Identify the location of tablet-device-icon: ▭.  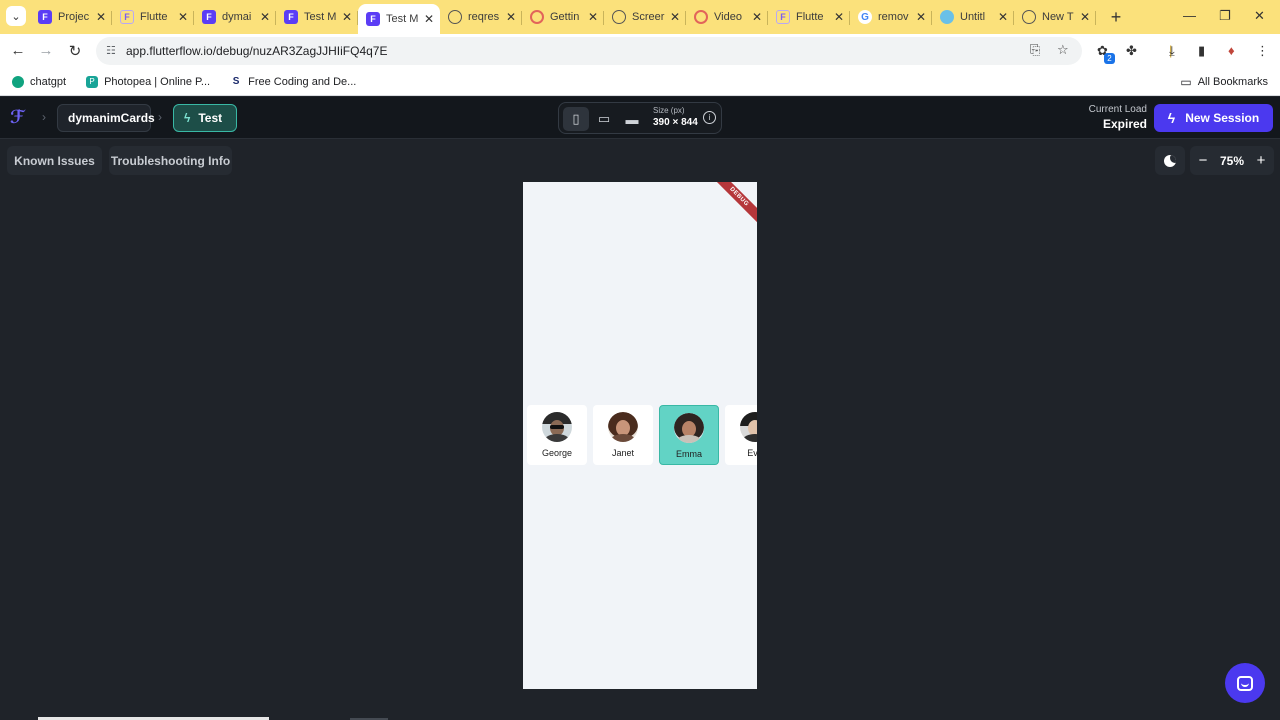
(604, 119).